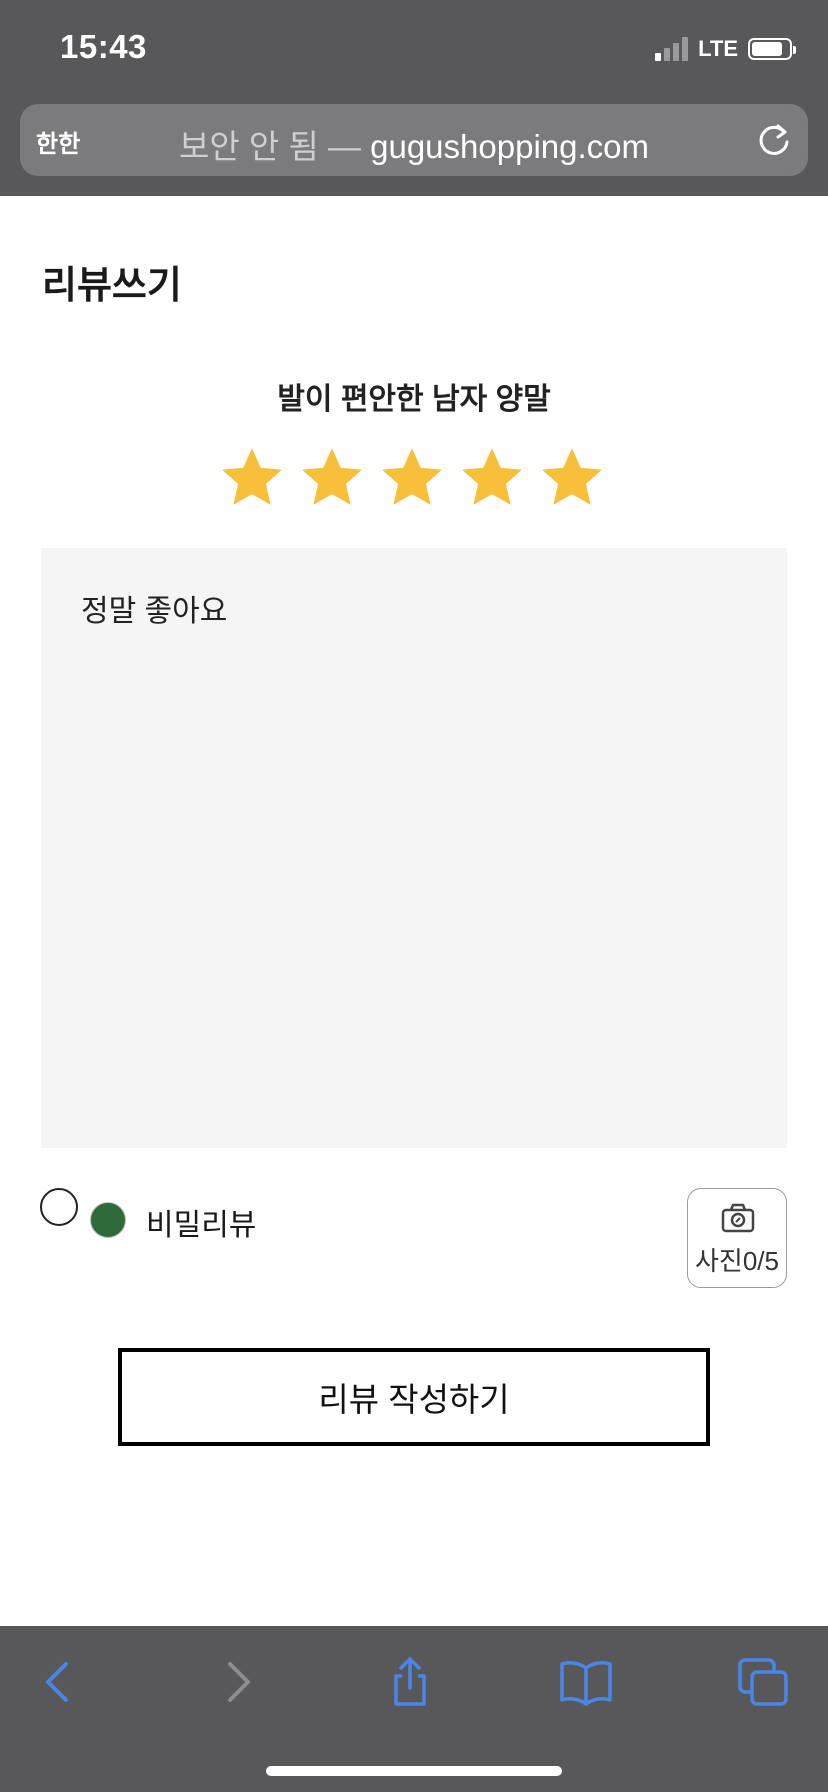 This screenshot has height=1792, width=828. Describe the element at coordinates (737, 1261) in the screenshot. I see `photo-count-label: 사진0/5` at that location.